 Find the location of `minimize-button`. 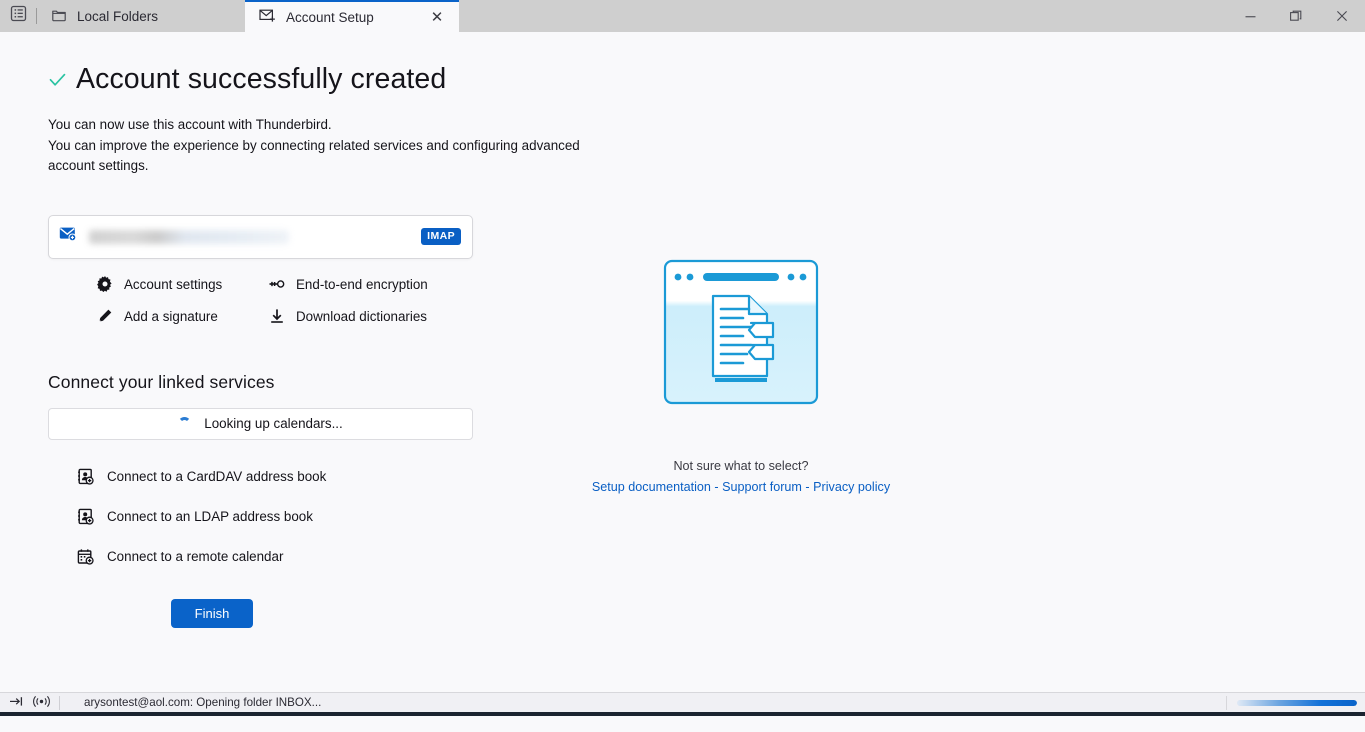

minimize-button is located at coordinates (1250, 16).